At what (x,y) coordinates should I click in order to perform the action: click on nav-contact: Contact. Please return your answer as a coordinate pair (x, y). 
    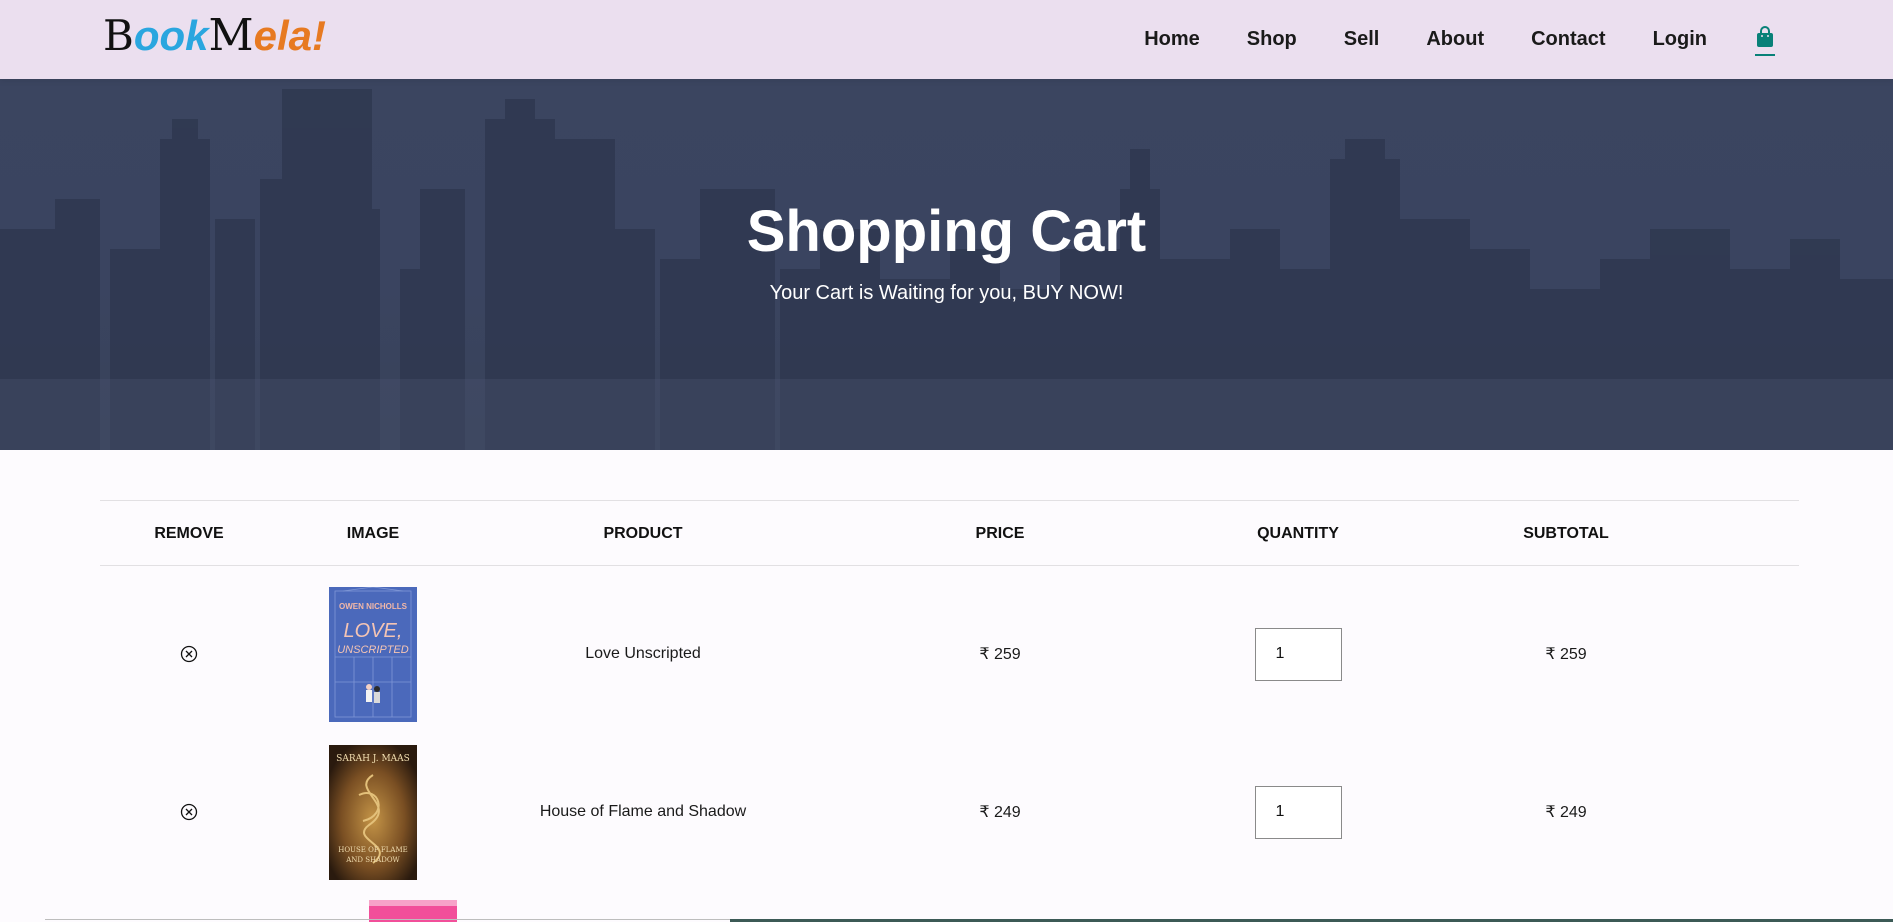
    Looking at the image, I should click on (1568, 39).